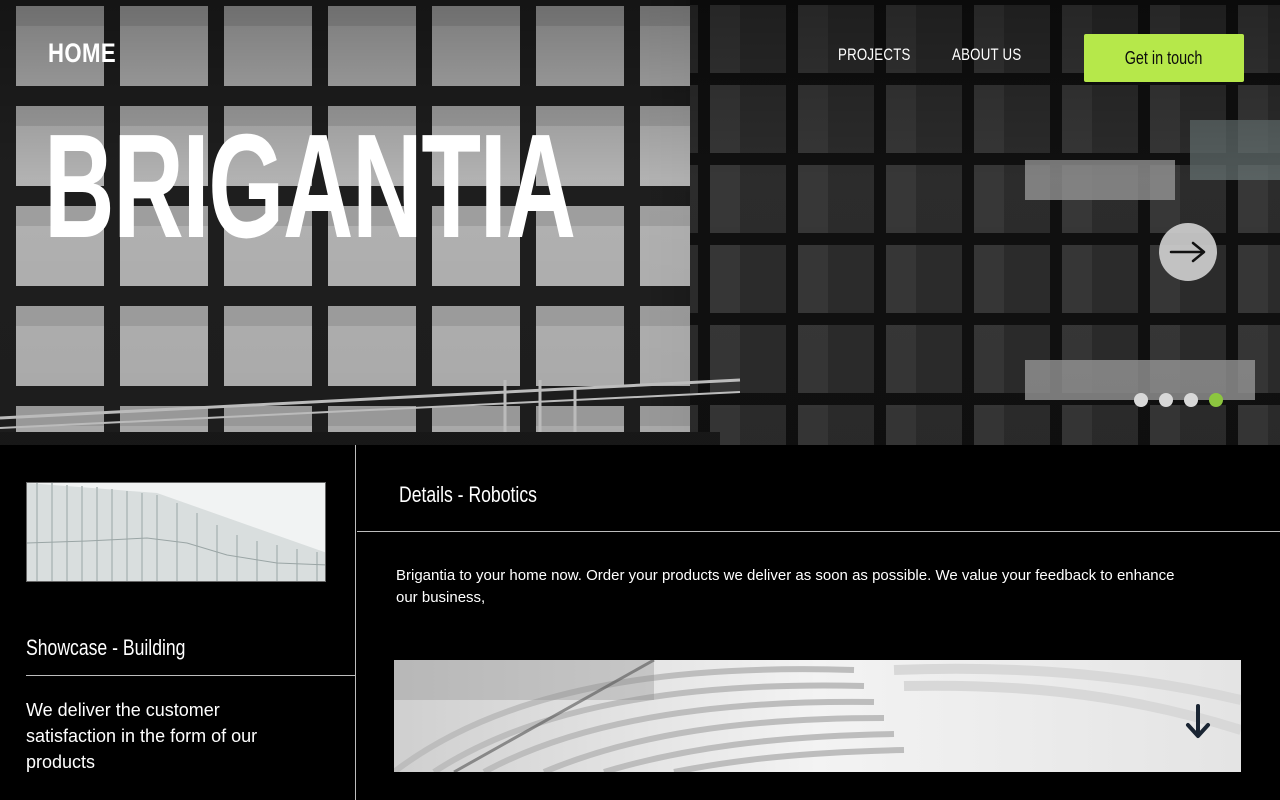 This screenshot has width=1280, height=800. I want to click on details-robotics-image, so click(817, 716).